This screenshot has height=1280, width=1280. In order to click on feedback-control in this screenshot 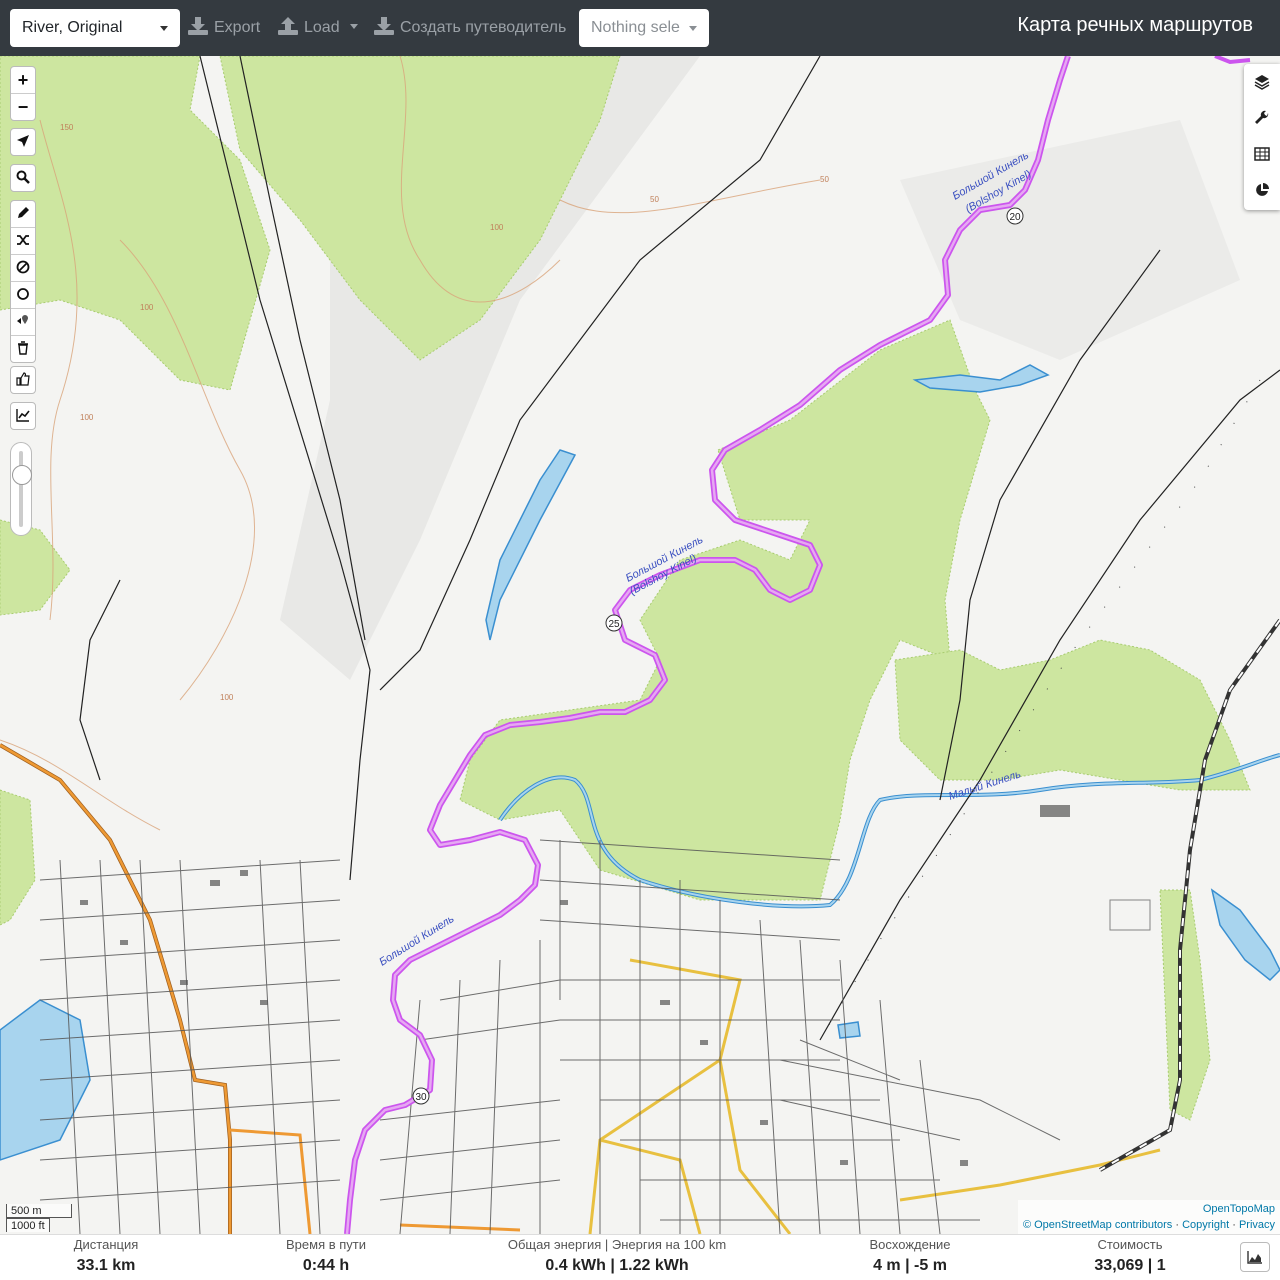, I will do `click(23, 380)`.